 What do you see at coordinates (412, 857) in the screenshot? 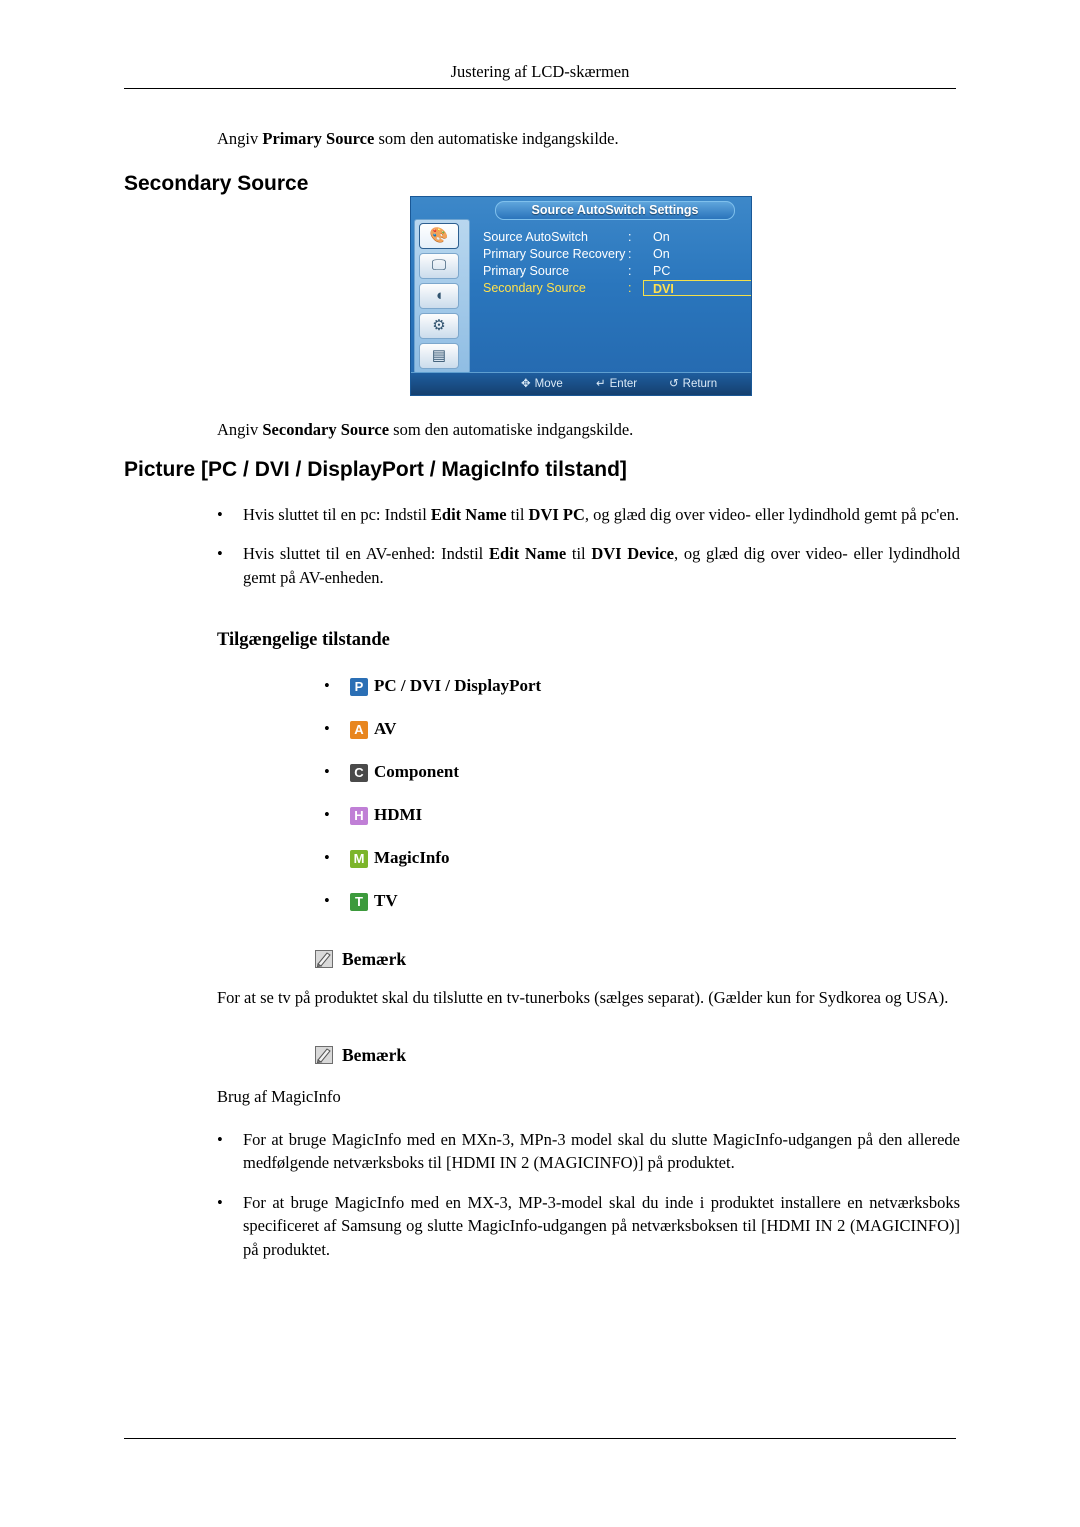
I see `mode-label: MagicInfo` at bounding box center [412, 857].